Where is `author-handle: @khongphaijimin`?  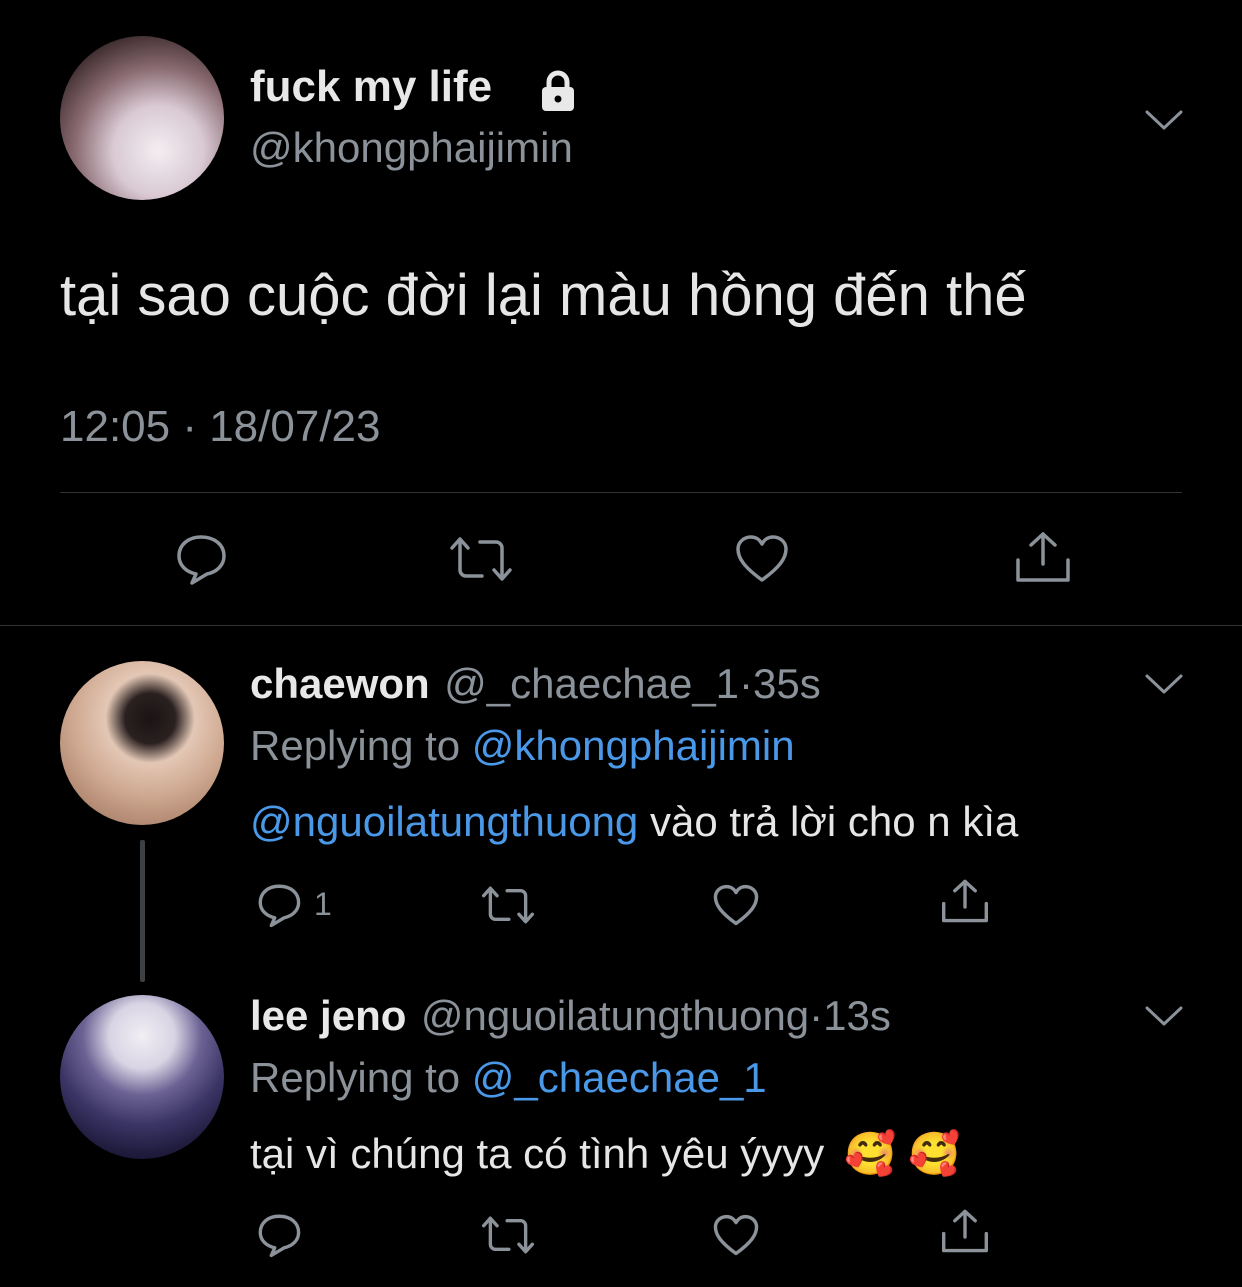 author-handle: @khongphaijimin is located at coordinates (411, 148).